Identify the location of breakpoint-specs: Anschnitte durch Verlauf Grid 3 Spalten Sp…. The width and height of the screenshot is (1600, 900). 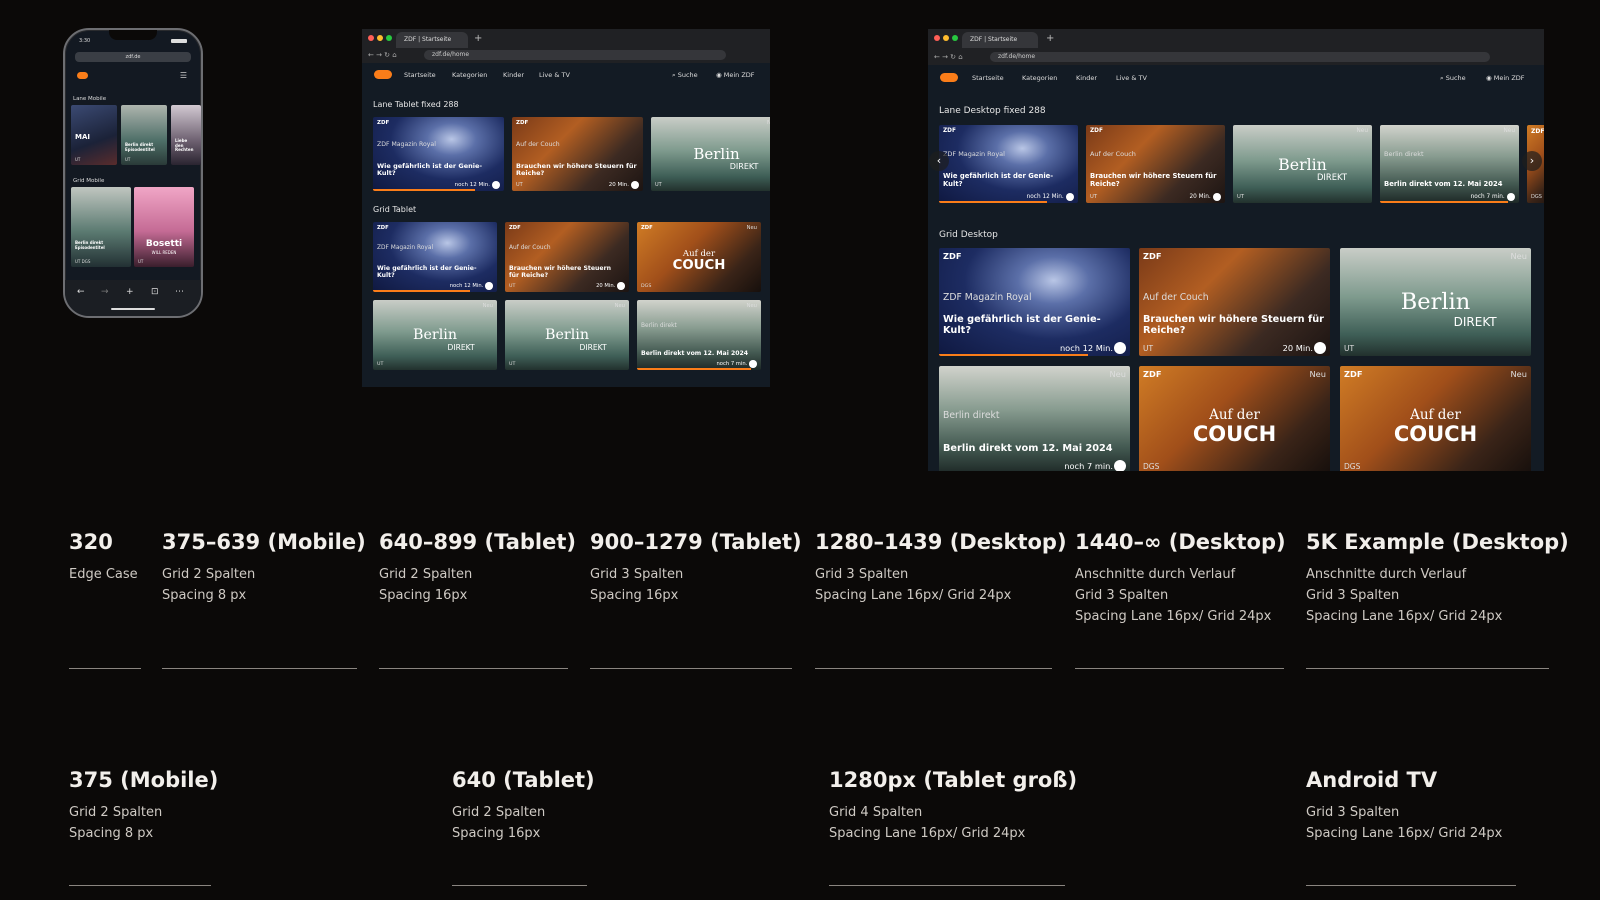
(1437, 595).